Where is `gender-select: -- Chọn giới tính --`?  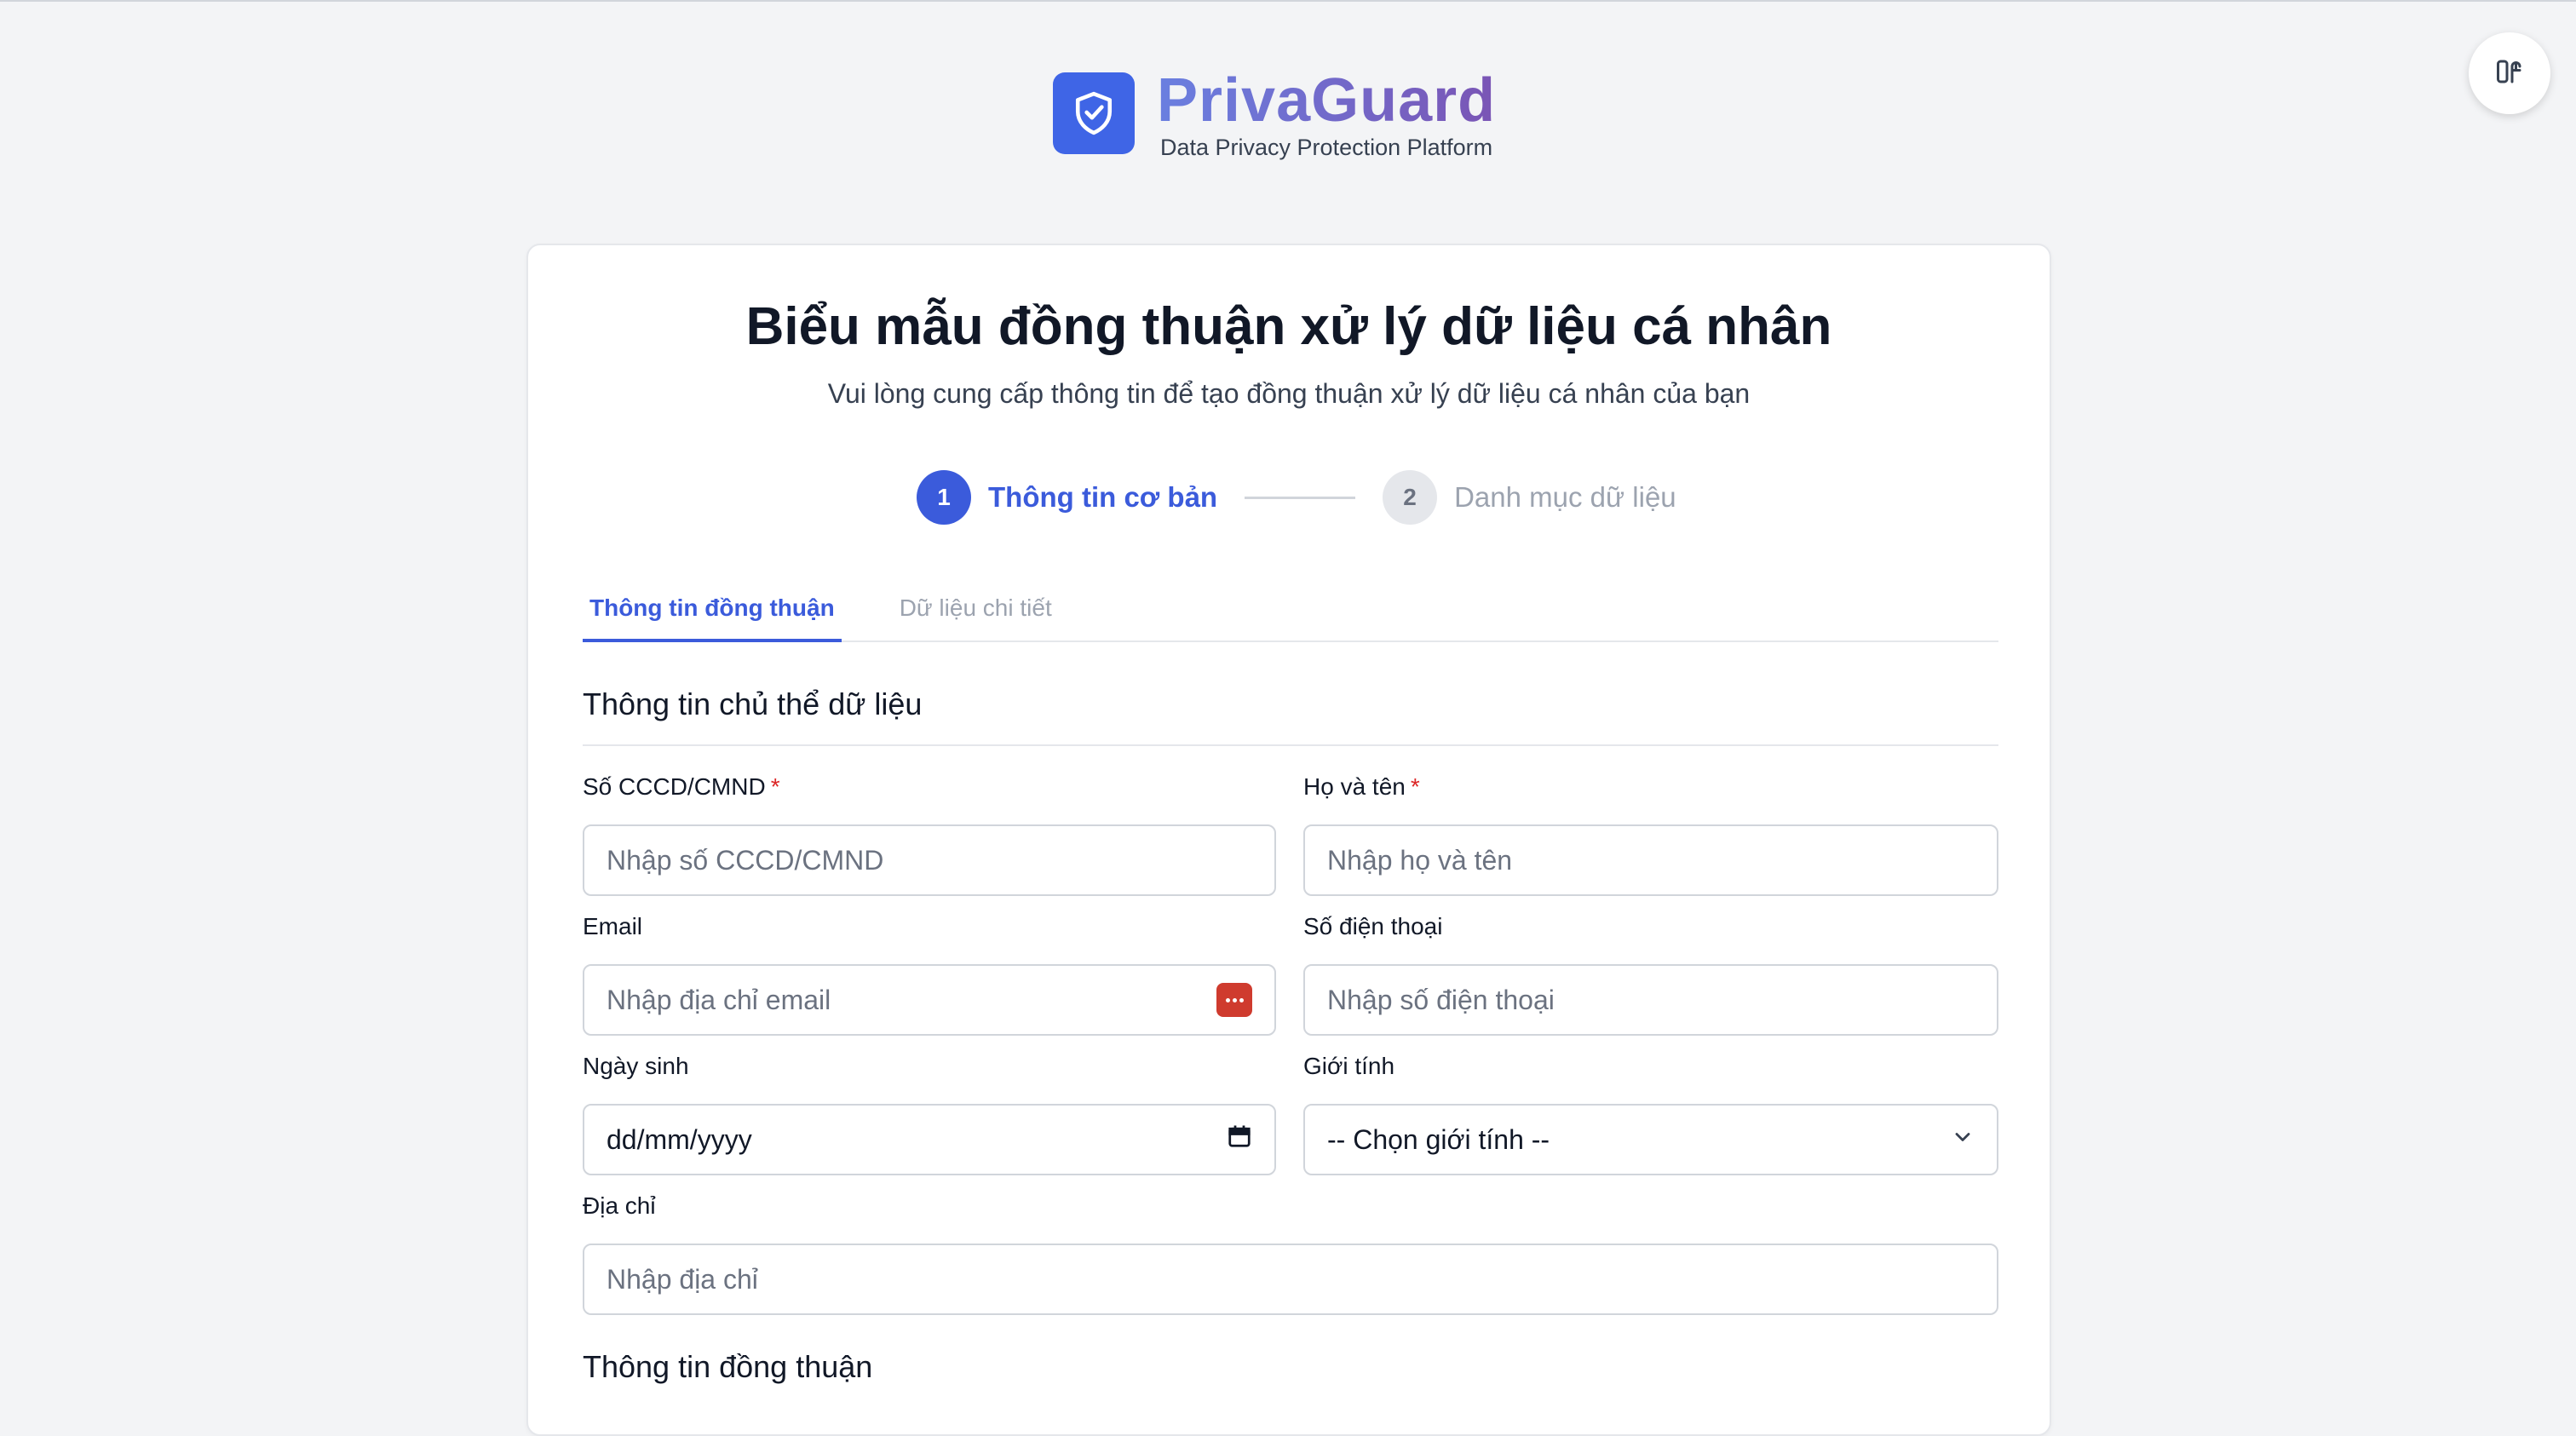
gender-select: -- Chọn giới tính -- is located at coordinates (1651, 1140).